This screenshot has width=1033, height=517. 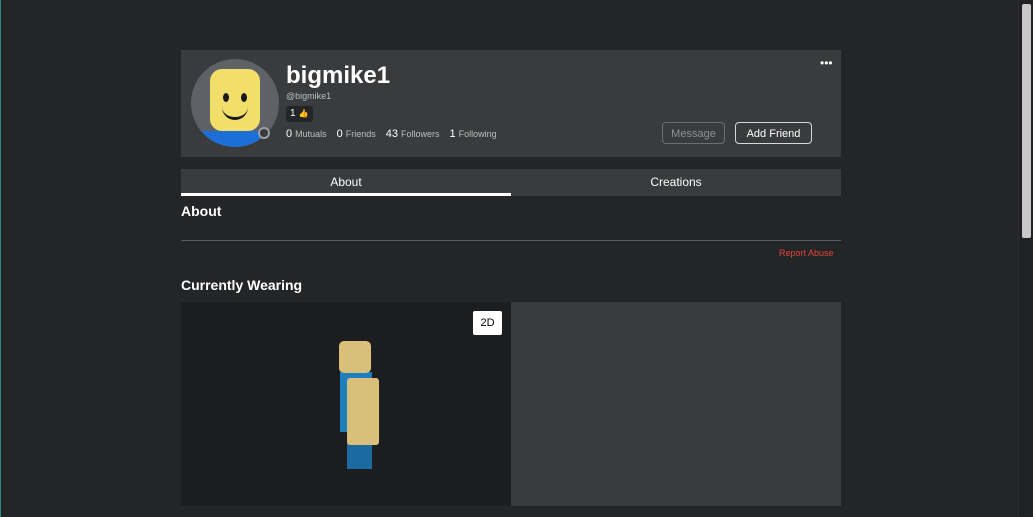 What do you see at coordinates (235, 112) in the screenshot?
I see `avatar-smile` at bounding box center [235, 112].